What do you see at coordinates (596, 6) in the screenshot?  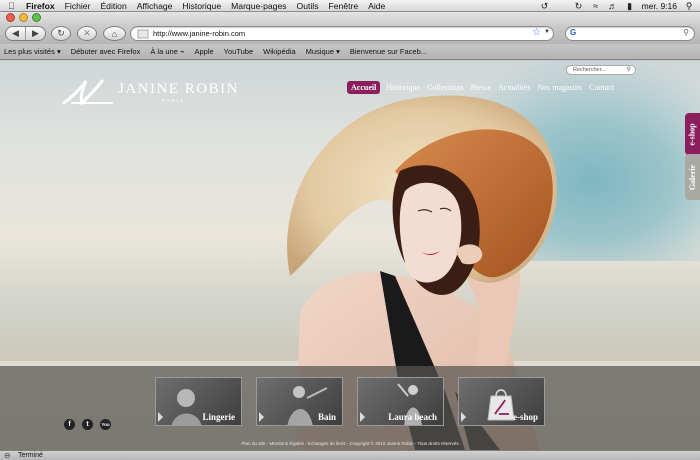 I see `wifi-icon: ≈` at bounding box center [596, 6].